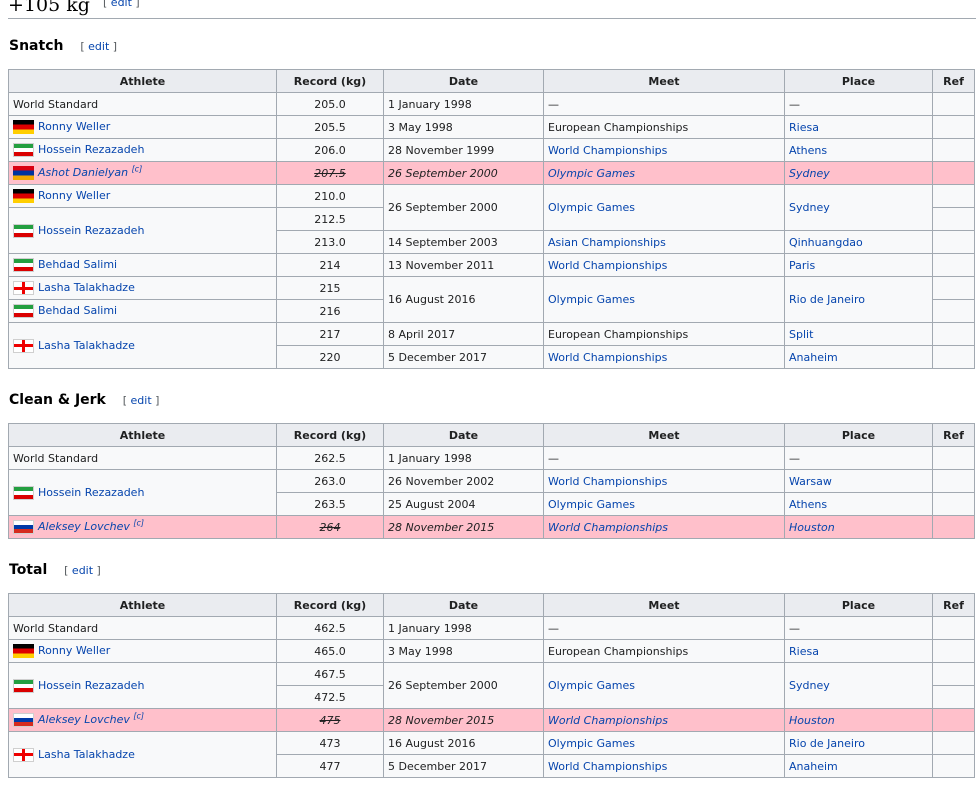 The height and width of the screenshot is (785, 980). Describe the element at coordinates (330, 150) in the screenshot. I see `record-cell: 206.0` at that location.